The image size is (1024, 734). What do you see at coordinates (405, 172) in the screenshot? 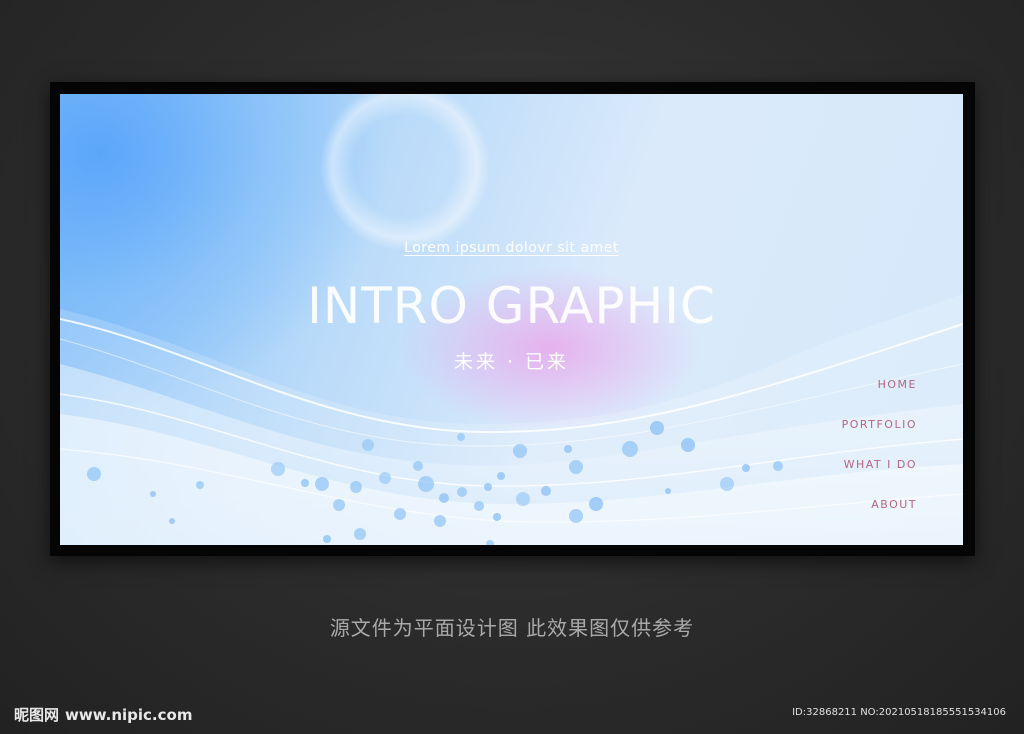
I see `glow-ring` at bounding box center [405, 172].